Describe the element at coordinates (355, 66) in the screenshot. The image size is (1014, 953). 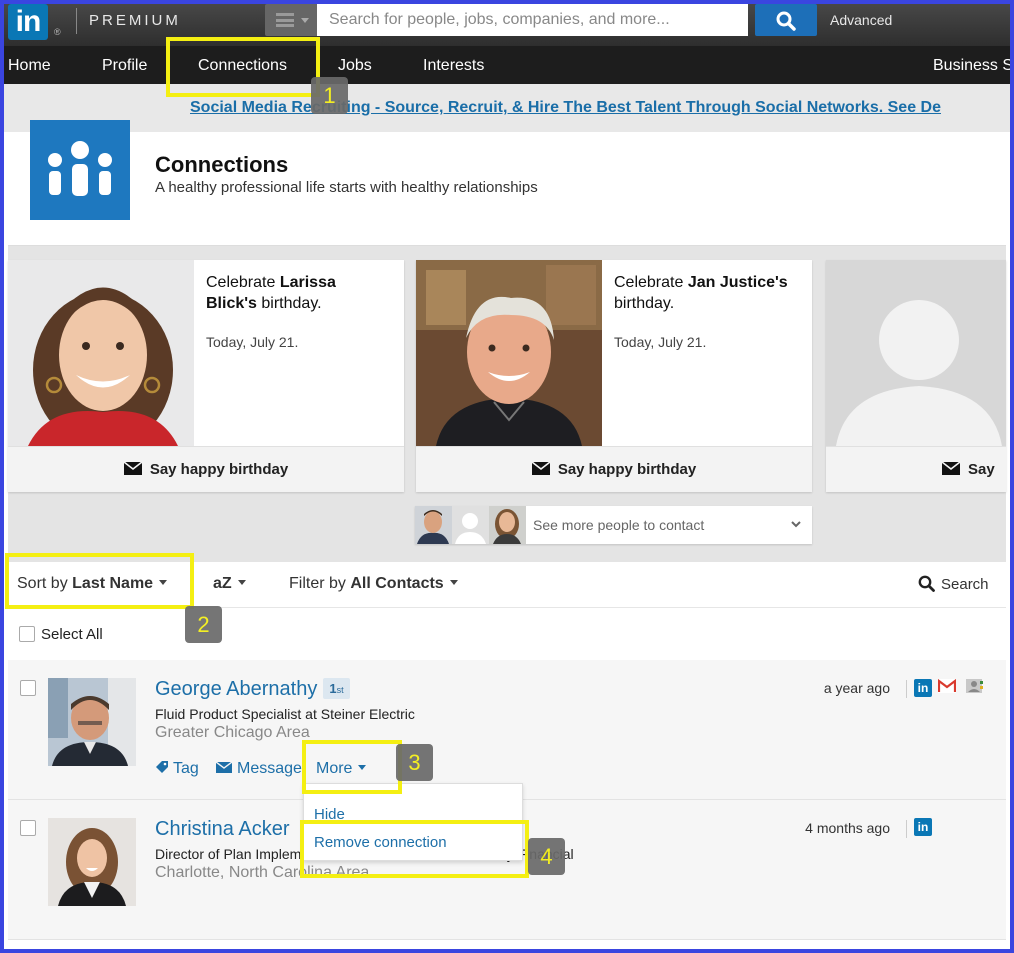
I see `nav-jobs: Jobs` at that location.